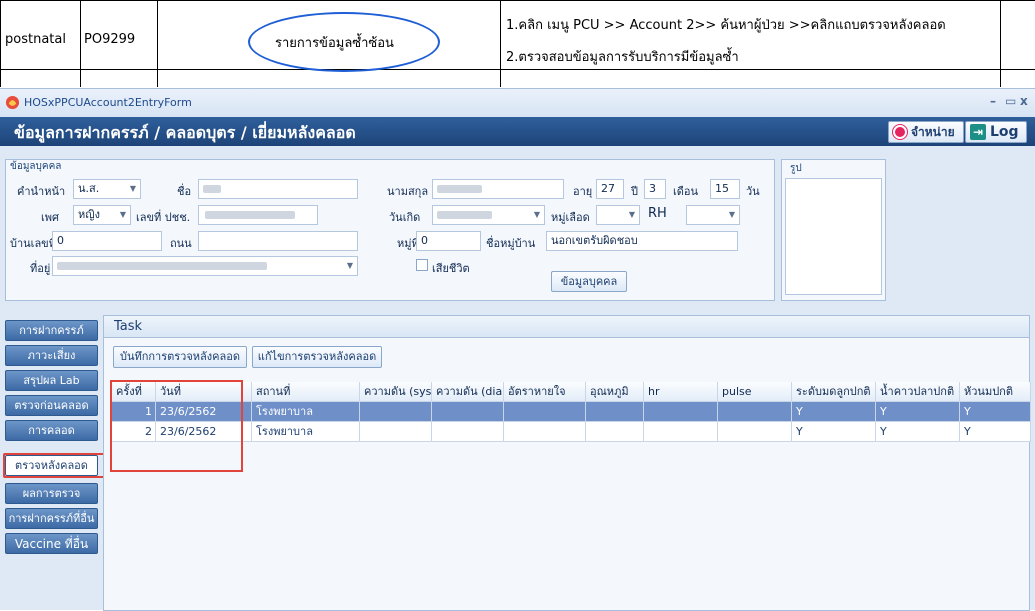 Image resolution: width=1035 pixels, height=611 pixels. I want to click on house-no-field: 0, so click(107, 241).